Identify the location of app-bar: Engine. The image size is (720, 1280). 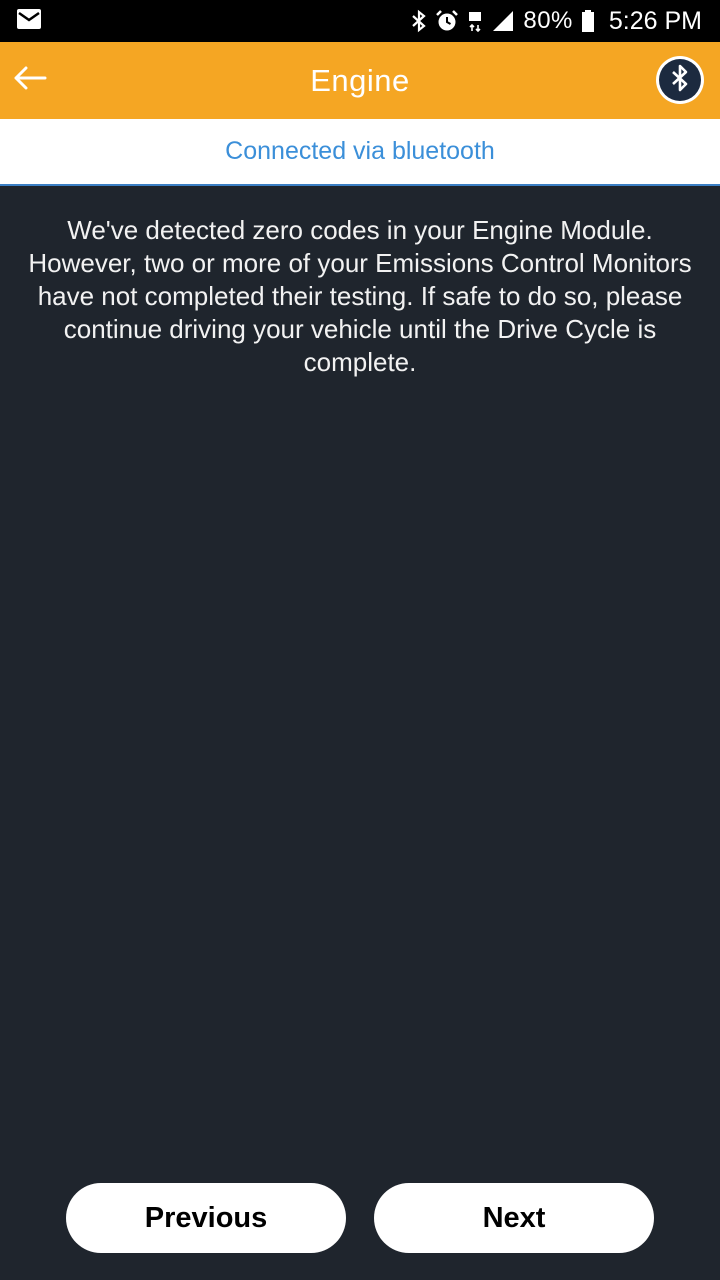
(360, 80).